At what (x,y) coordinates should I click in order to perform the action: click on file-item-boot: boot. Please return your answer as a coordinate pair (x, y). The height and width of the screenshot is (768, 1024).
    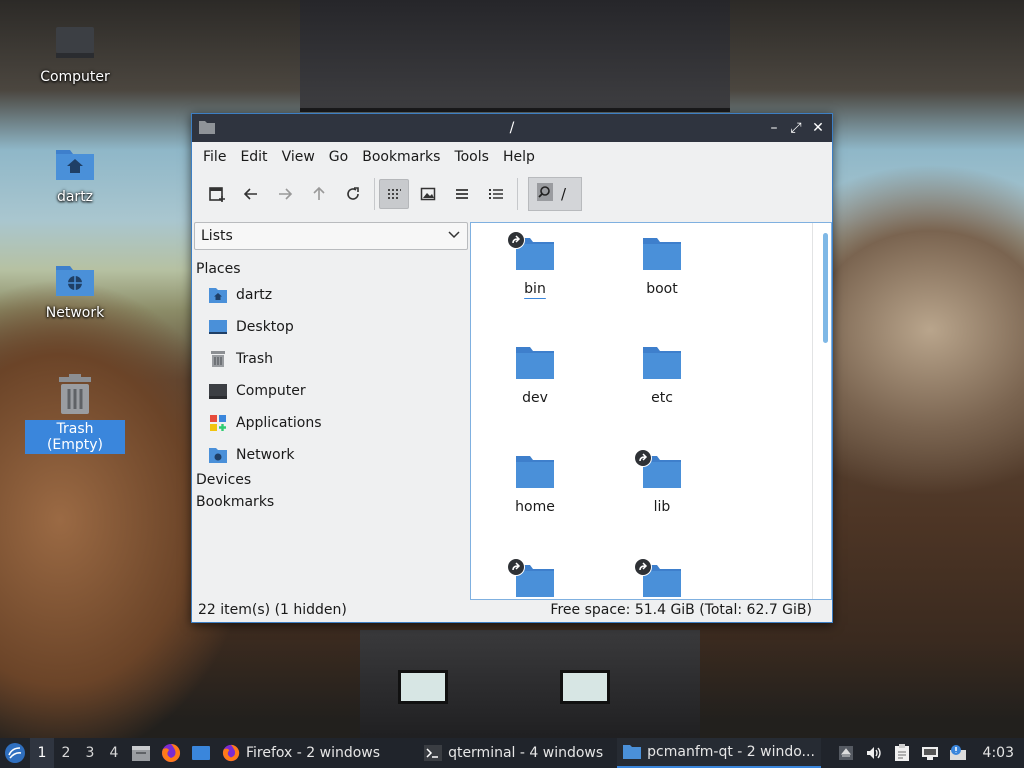
    Looking at the image, I should click on (662, 264).